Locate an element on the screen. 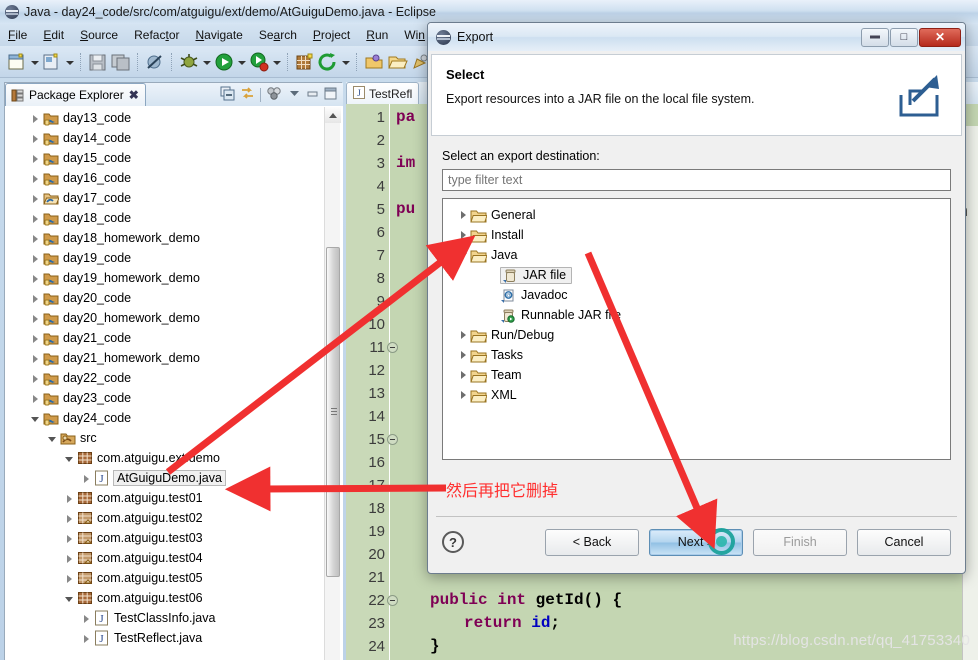 Image resolution: width=978 pixels, height=660 pixels. run-external-tools-icon is located at coordinates (259, 62).